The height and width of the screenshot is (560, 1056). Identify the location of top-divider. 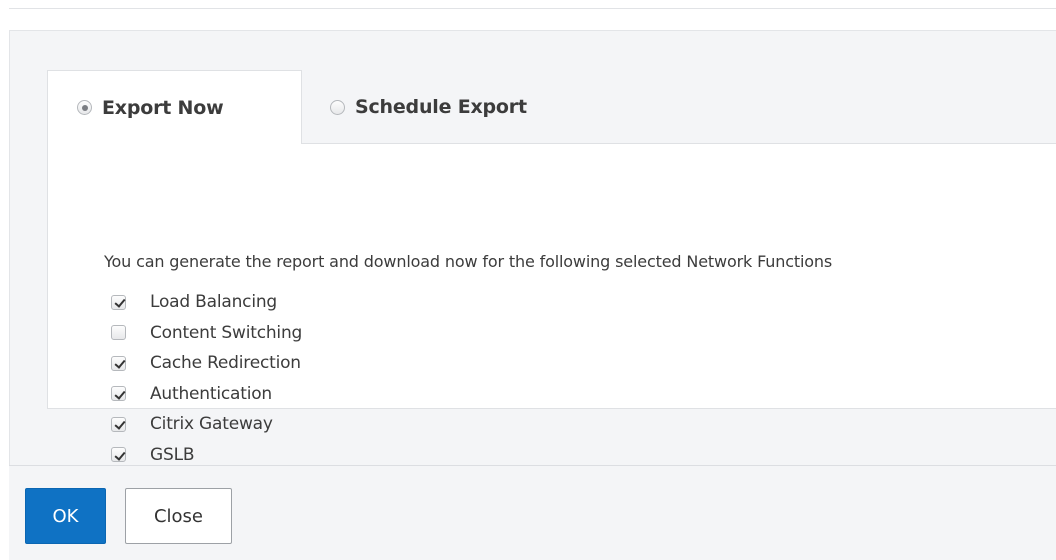
(532, 8).